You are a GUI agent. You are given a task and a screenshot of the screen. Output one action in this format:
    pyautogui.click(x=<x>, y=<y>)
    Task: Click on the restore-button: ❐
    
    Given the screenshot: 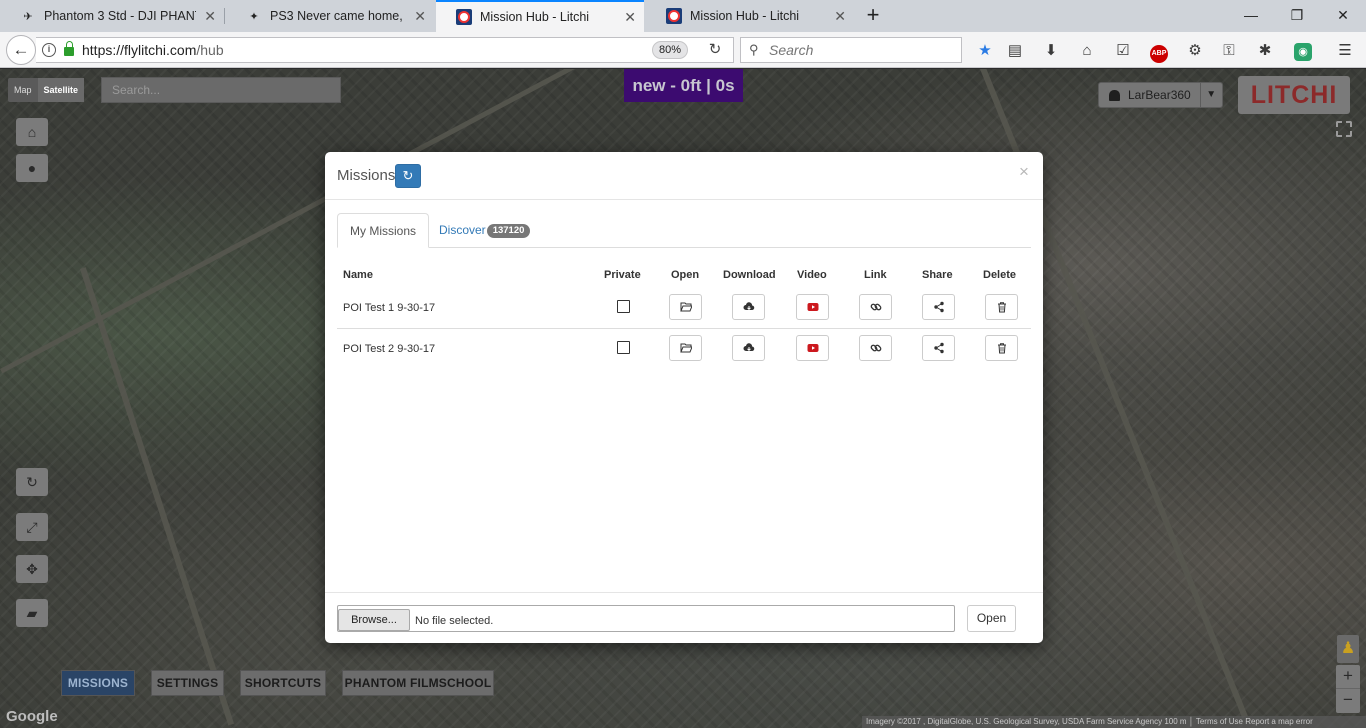 What is the action you would take?
    pyautogui.click(x=1297, y=16)
    